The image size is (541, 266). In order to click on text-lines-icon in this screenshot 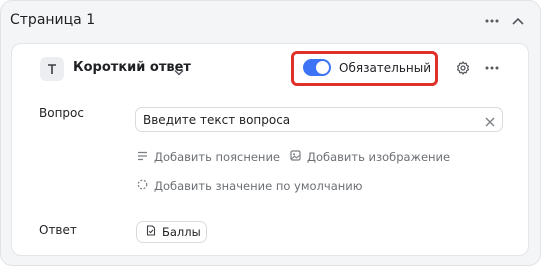, I will do `click(142, 157)`.